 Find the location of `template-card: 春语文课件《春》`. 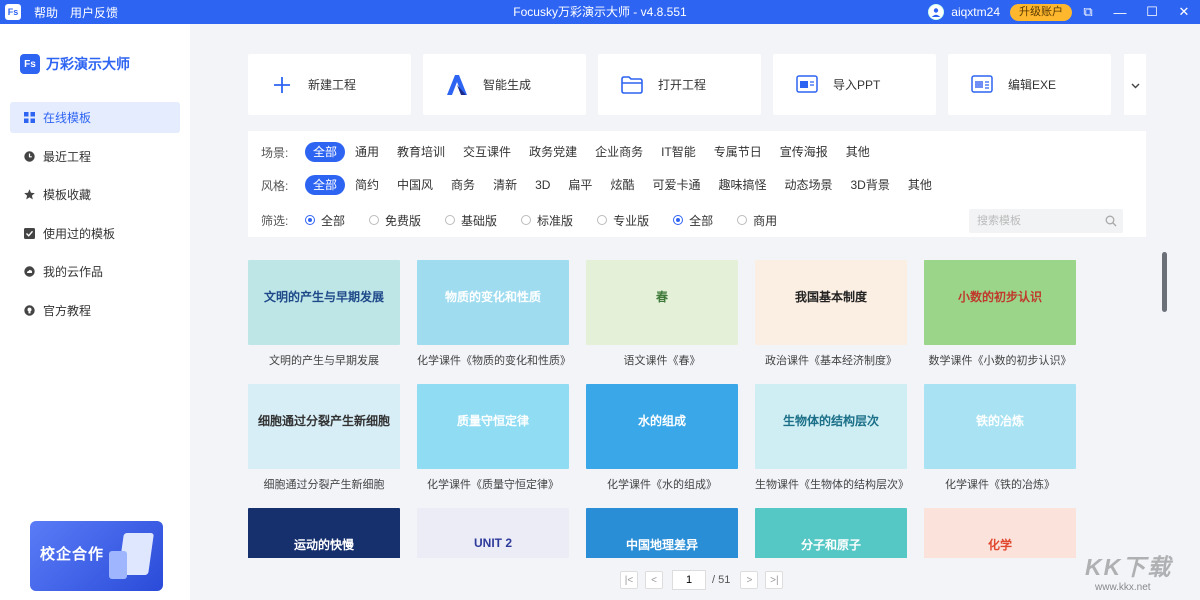

template-card: 春语文课件《春》 is located at coordinates (662, 315).